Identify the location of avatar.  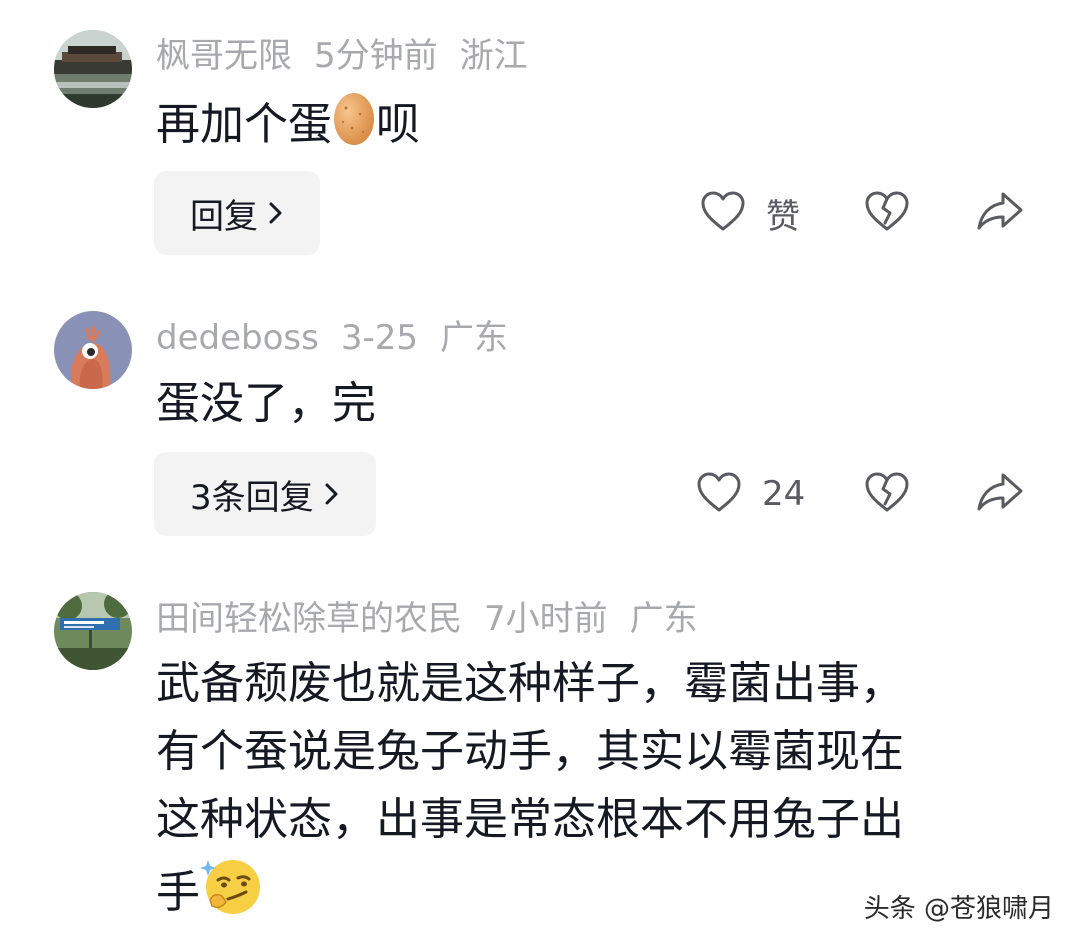
(93, 631).